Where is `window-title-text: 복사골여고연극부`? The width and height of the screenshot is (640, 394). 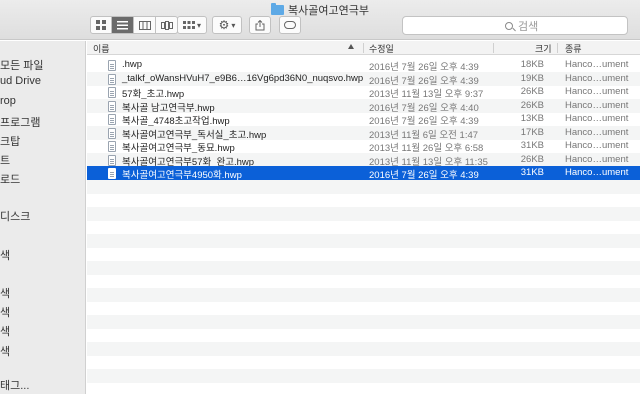 window-title-text: 복사골여고연극부 is located at coordinates (328, 11).